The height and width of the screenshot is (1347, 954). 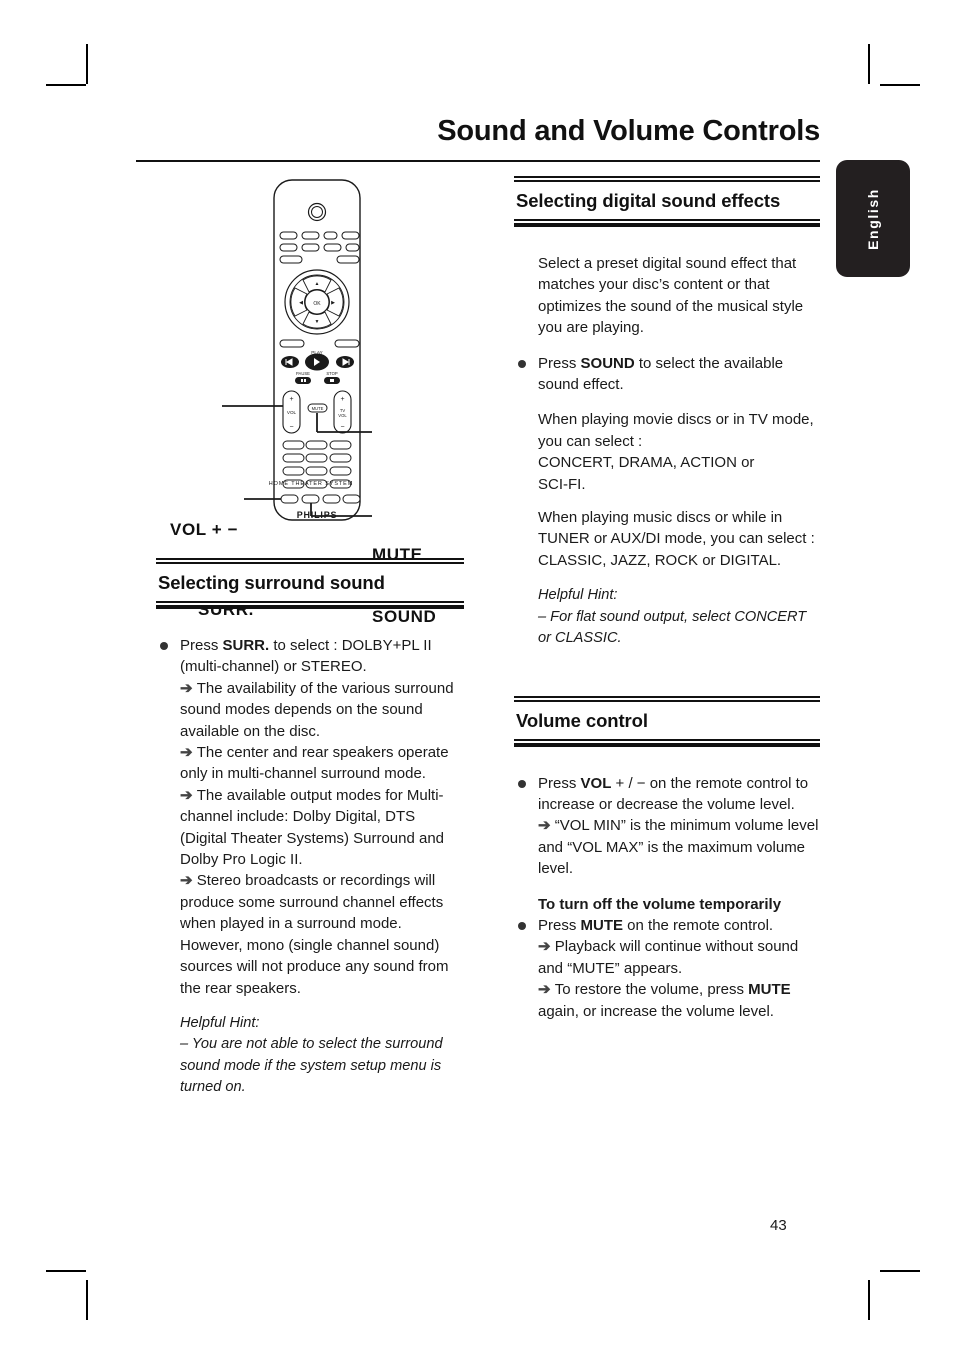 I want to click on language-tab: English, so click(x=873, y=218).